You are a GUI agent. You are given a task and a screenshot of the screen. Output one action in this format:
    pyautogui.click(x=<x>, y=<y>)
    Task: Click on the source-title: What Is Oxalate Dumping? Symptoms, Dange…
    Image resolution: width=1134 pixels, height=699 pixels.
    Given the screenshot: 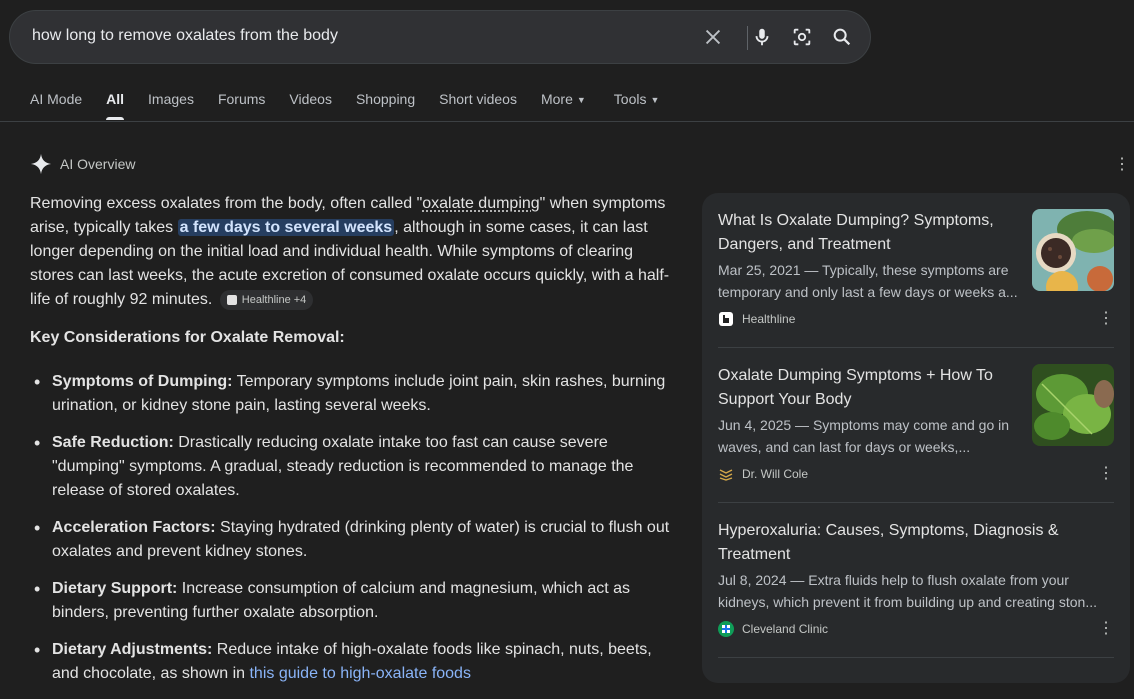 What is the action you would take?
    pyautogui.click(x=868, y=233)
    